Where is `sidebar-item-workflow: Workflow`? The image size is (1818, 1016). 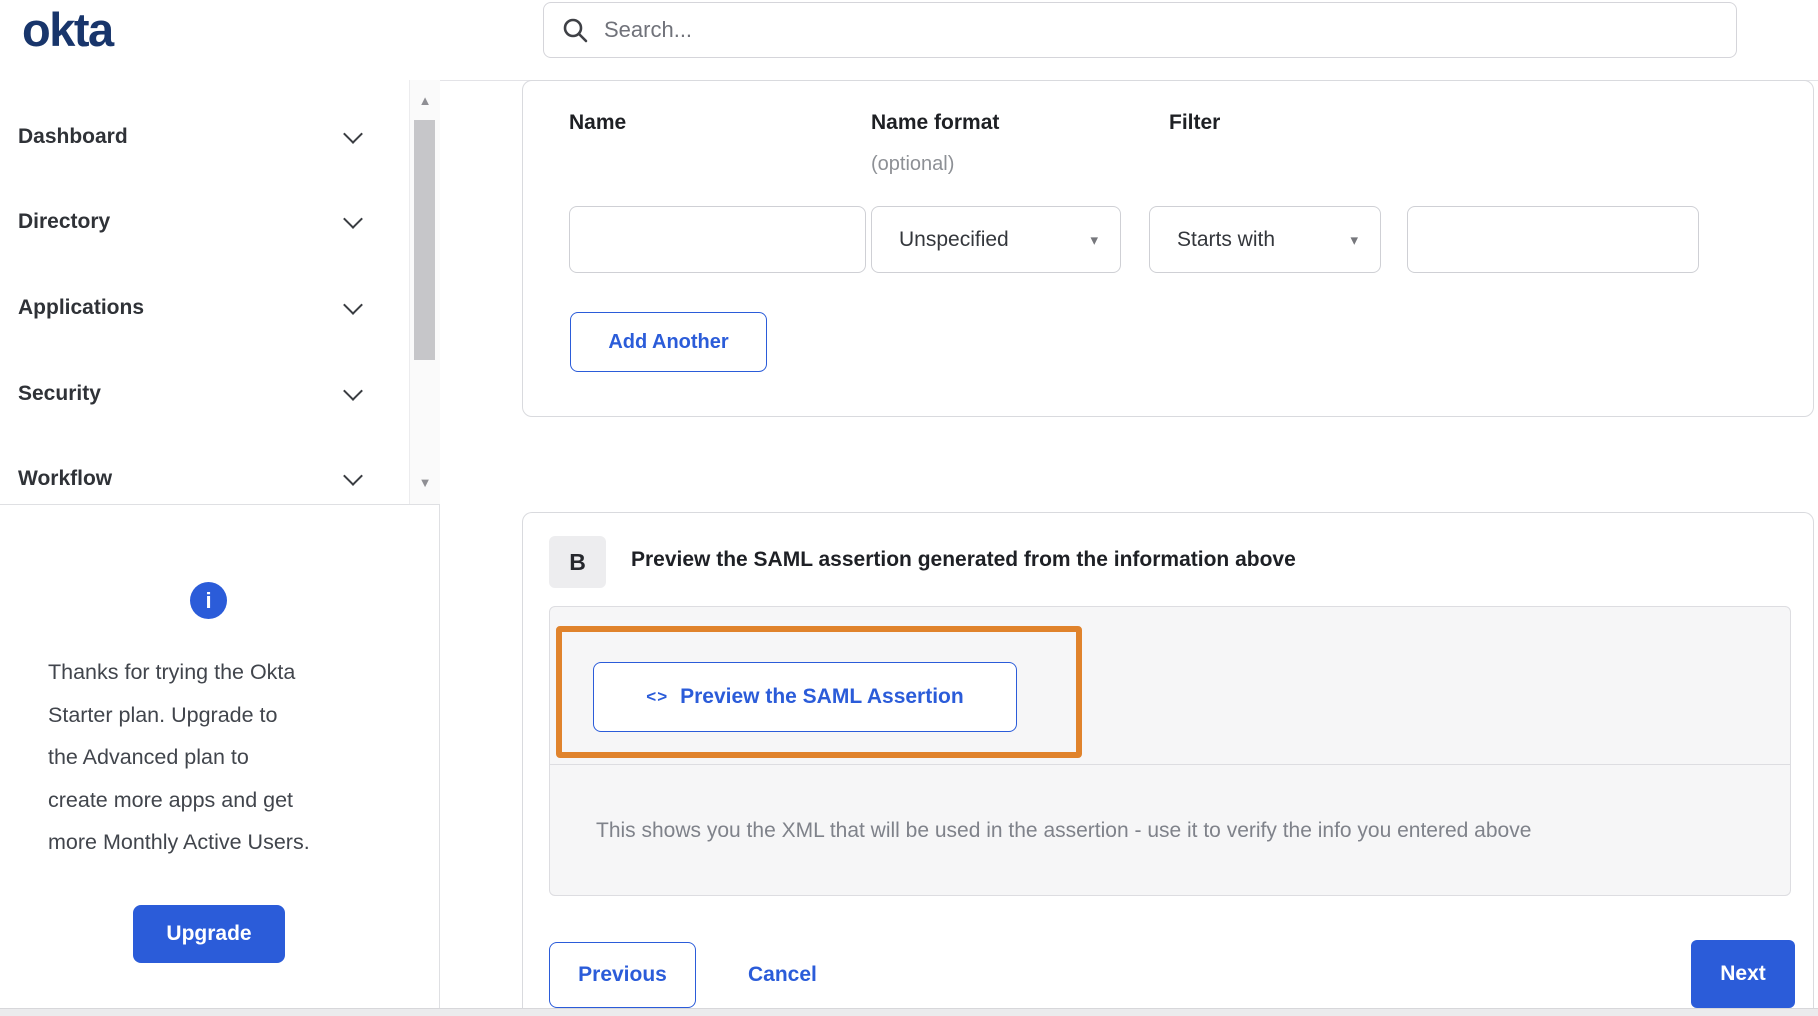 sidebar-item-workflow: Workflow is located at coordinates (200, 479).